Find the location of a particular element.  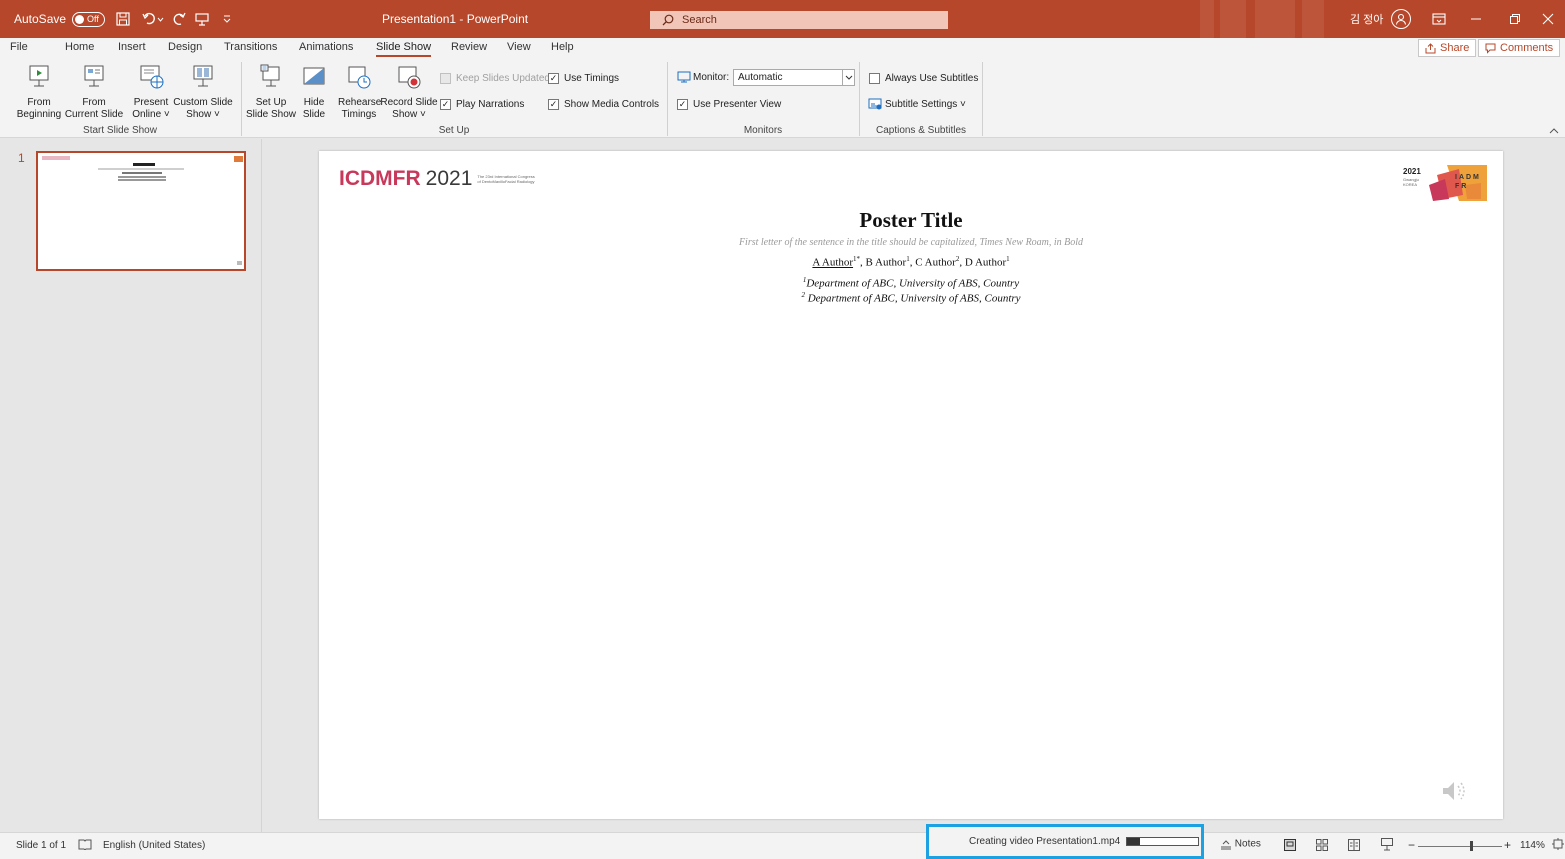

zoom-out-button: − is located at coordinates (1411, 845).